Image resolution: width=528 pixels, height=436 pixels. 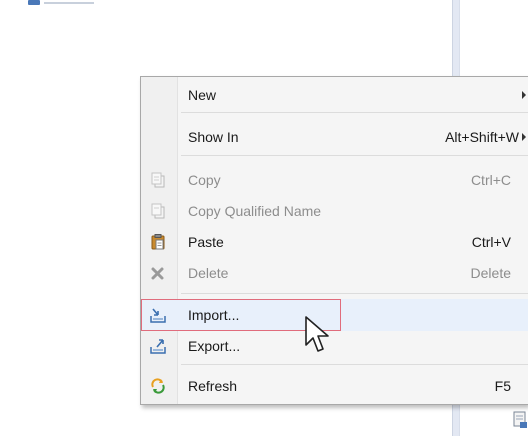 I want to click on delete-icon, so click(x=157, y=273).